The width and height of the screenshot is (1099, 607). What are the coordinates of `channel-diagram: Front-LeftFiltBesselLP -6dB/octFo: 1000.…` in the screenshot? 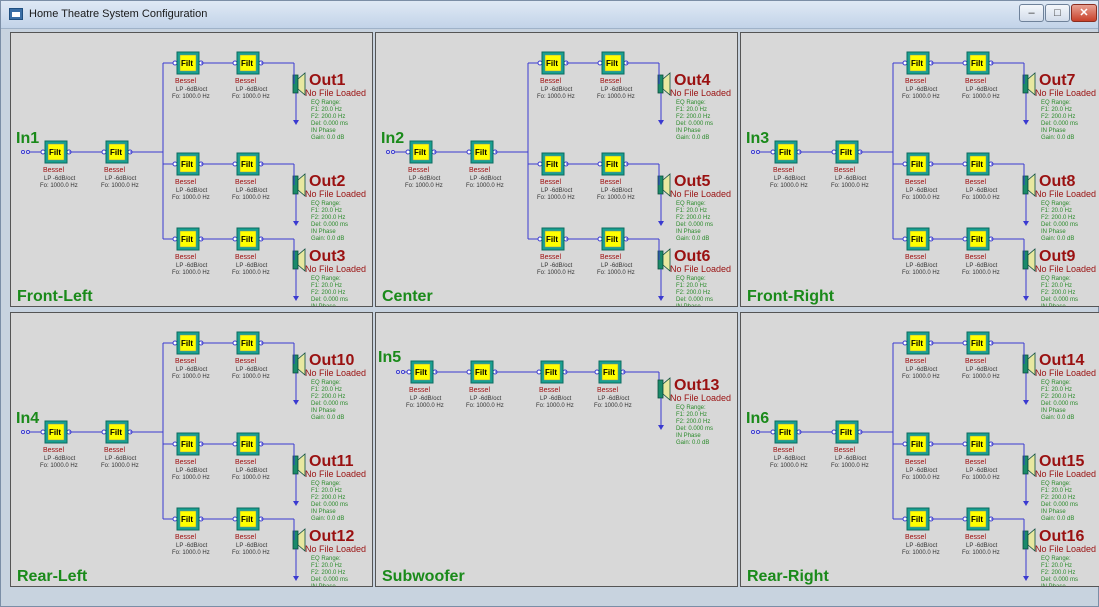 It's located at (192, 170).